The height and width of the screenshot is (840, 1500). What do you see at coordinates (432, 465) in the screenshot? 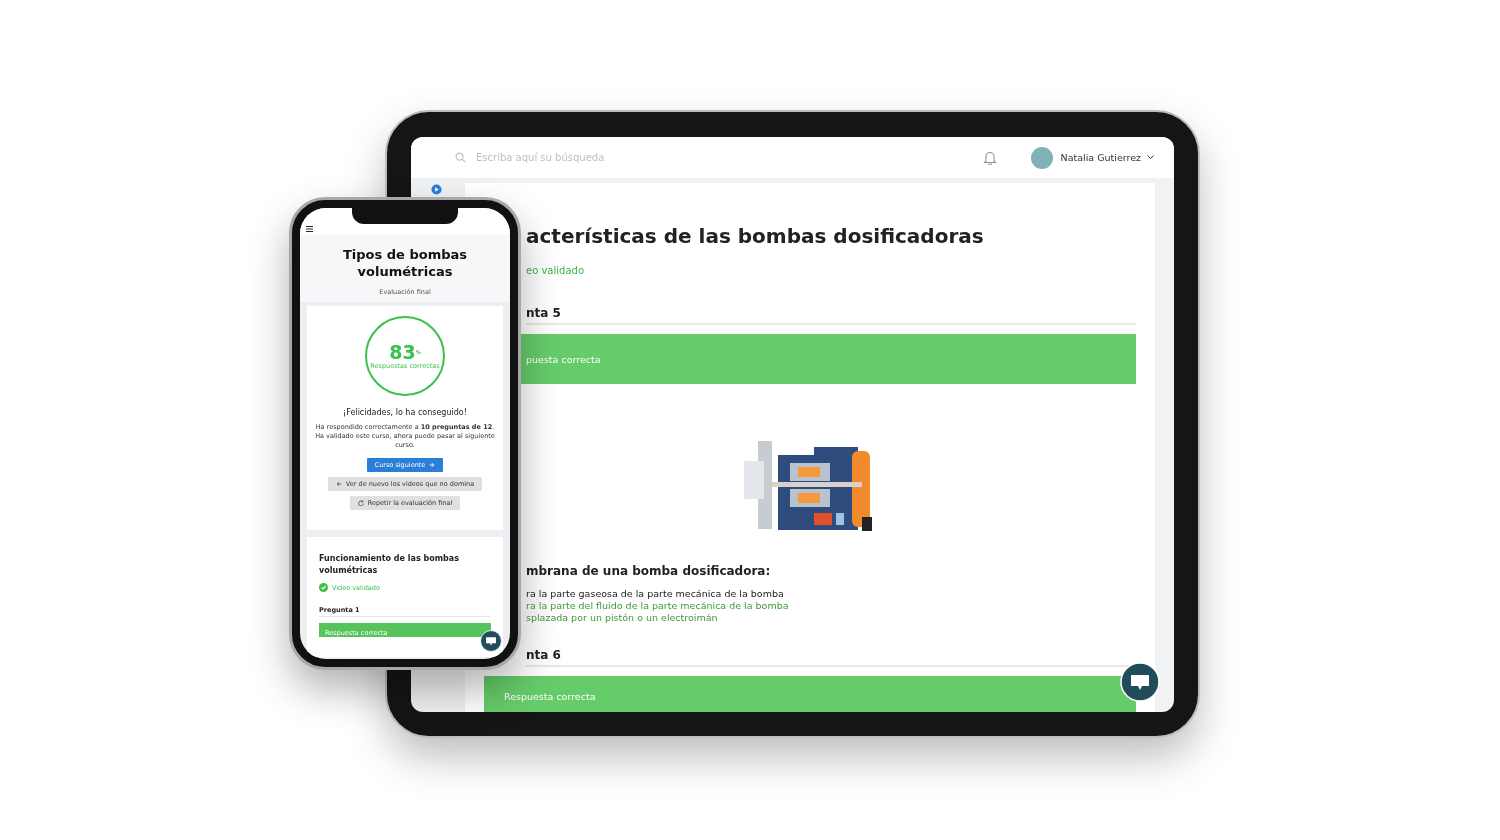
I see `arrow-right-icon` at bounding box center [432, 465].